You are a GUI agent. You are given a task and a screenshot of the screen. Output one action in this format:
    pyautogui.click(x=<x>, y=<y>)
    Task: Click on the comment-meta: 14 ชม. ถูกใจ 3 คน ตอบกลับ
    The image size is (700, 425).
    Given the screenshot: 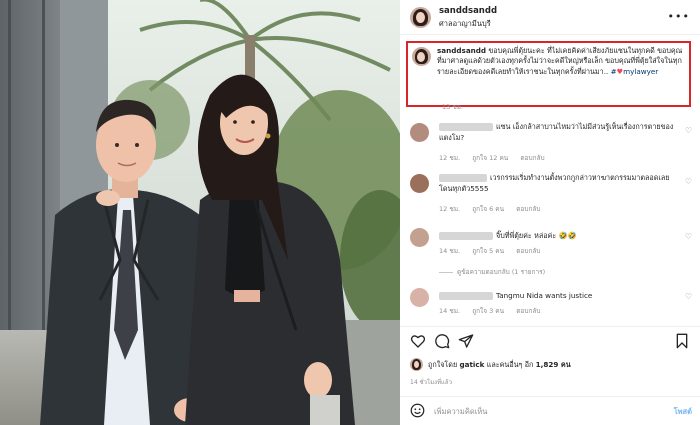 What is the action you would take?
    pyautogui.click(x=494, y=311)
    